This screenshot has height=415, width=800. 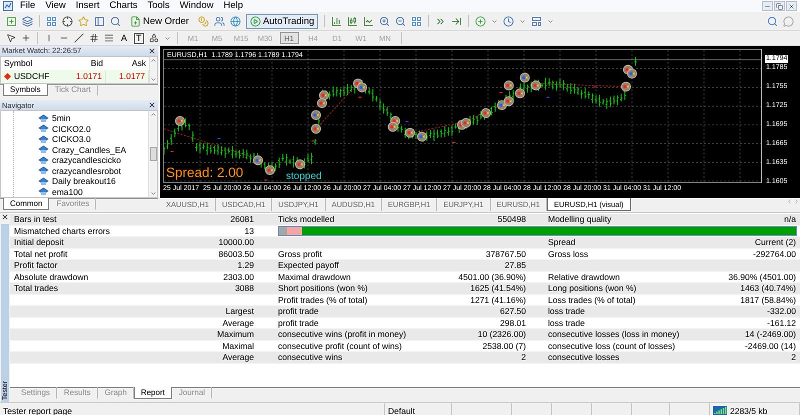 What do you see at coordinates (245, 265) in the screenshot?
I see `report-value: 1.29` at bounding box center [245, 265].